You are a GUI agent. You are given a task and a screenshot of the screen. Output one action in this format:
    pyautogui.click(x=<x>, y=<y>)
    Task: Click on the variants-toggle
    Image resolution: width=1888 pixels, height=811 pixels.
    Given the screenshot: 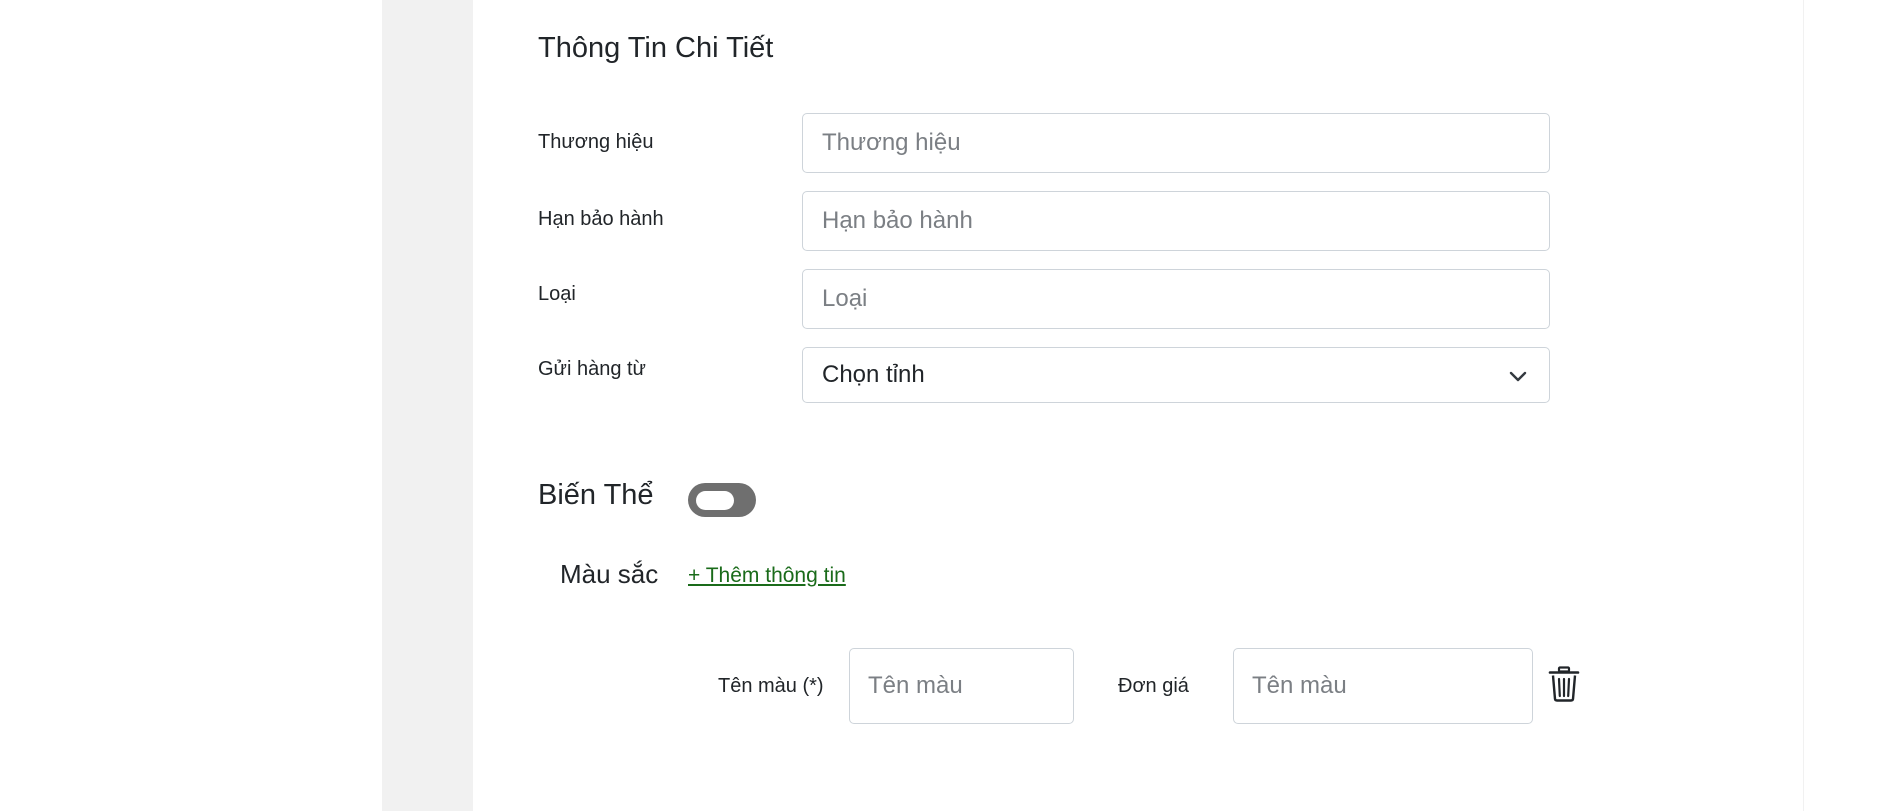 What is the action you would take?
    pyautogui.click(x=722, y=500)
    